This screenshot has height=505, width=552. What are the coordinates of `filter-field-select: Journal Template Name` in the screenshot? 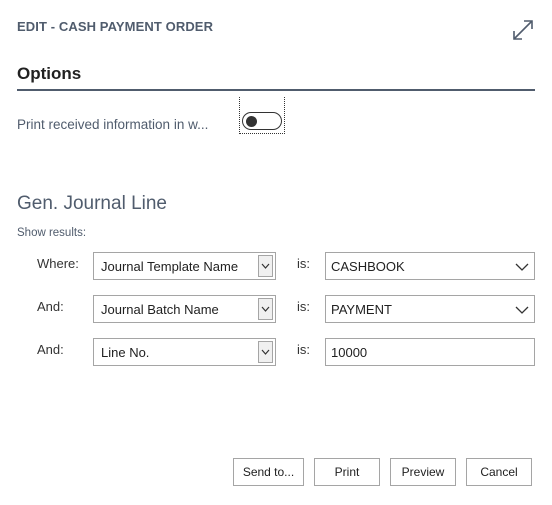 It's located at (184, 266).